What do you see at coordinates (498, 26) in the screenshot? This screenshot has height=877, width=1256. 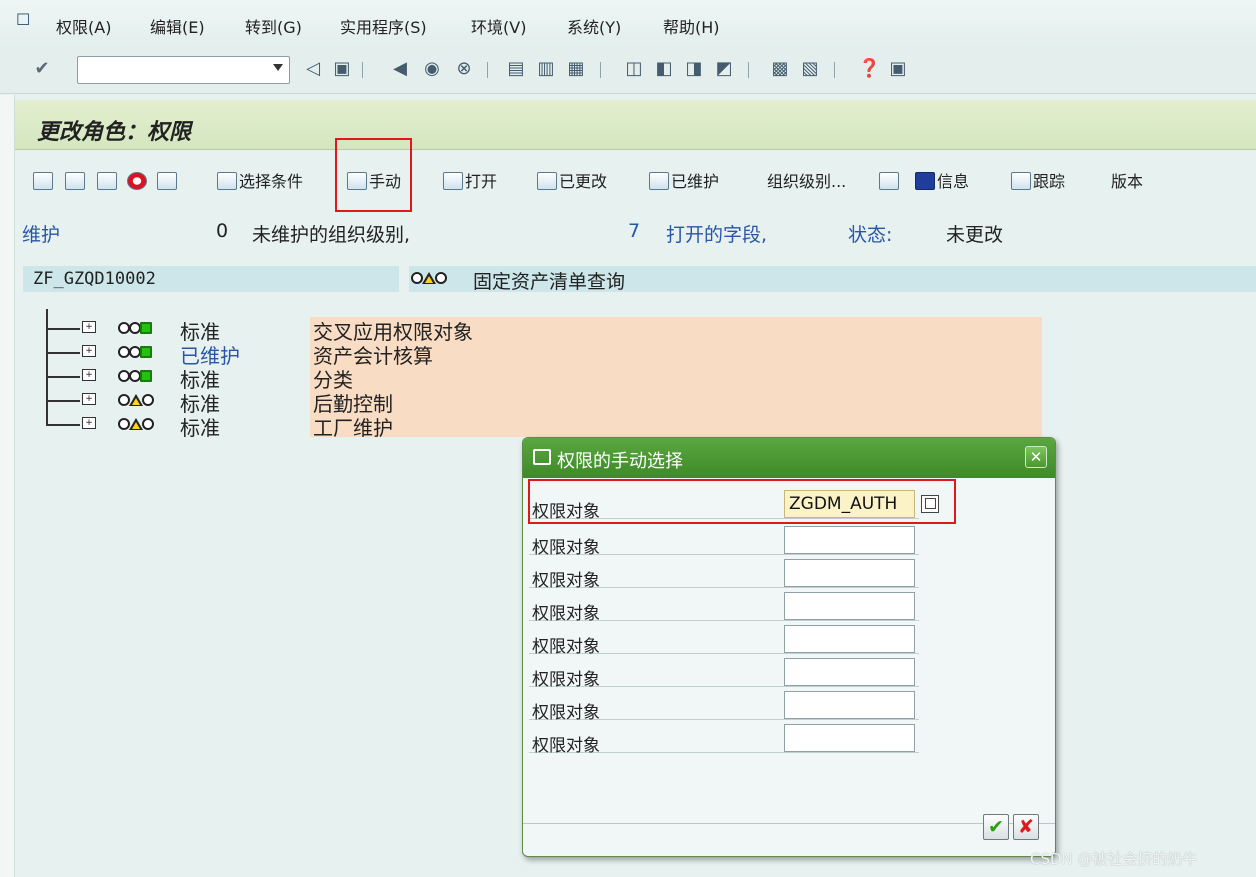 I see `menu-item-environment: 环境(V)` at bounding box center [498, 26].